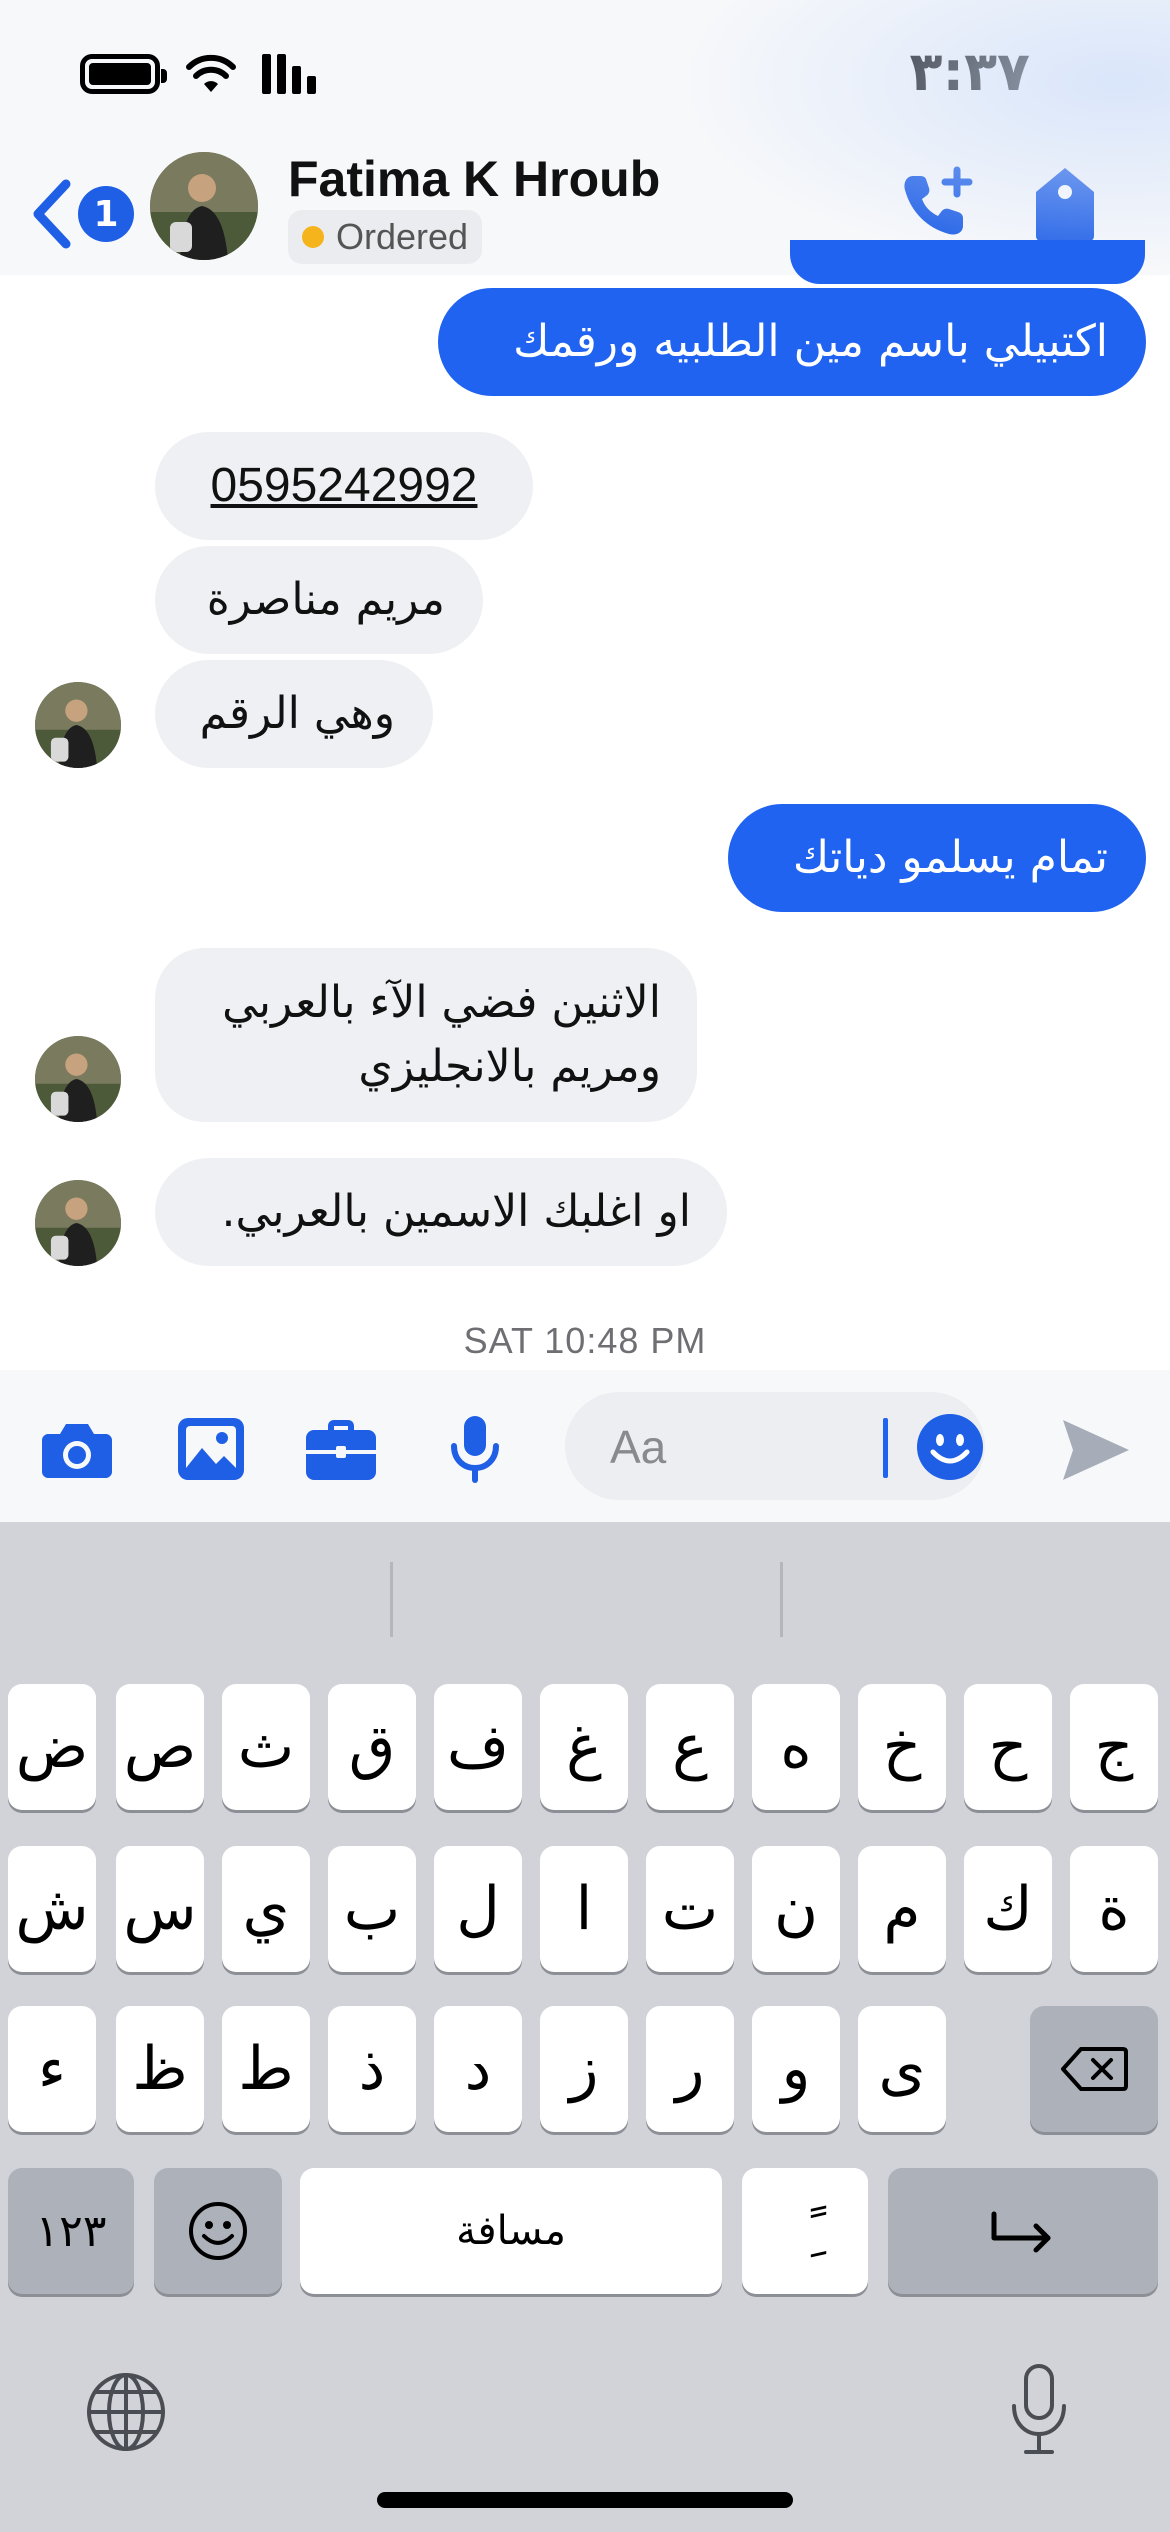 The height and width of the screenshot is (2532, 1170). I want to click on text-caret, so click(885, 1448).